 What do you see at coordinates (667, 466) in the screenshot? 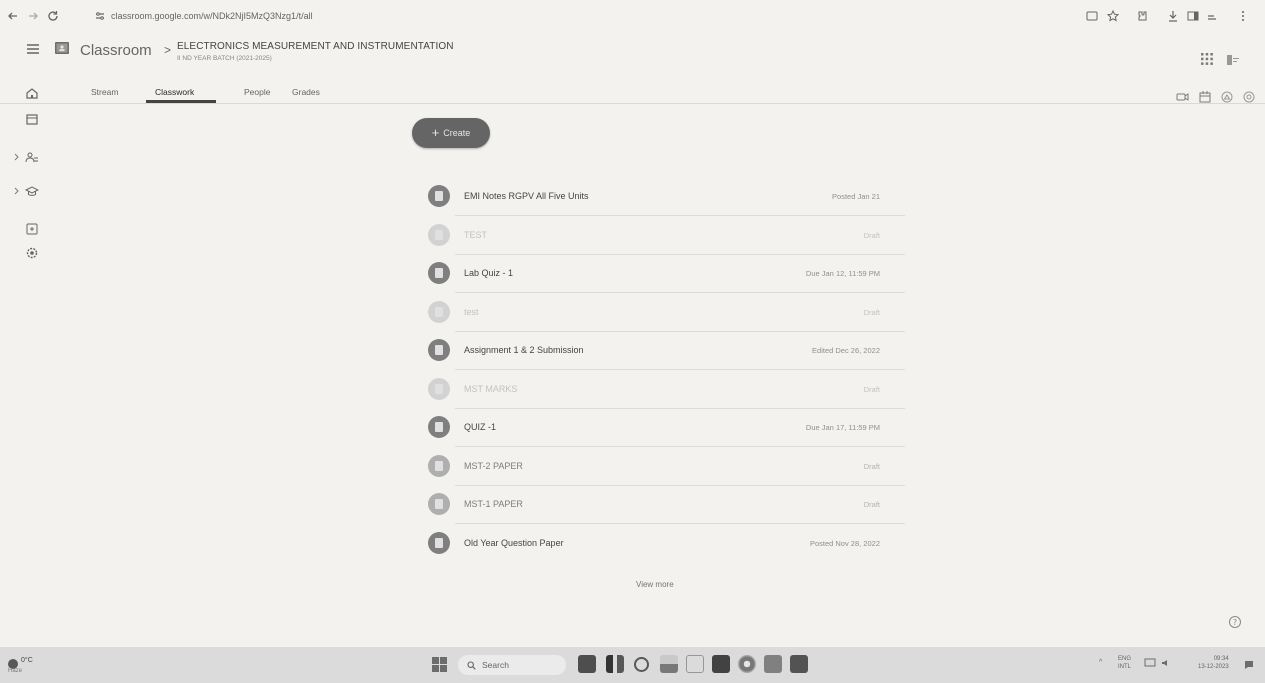
I see `classwork-item: MST-2 PAPER Draft` at bounding box center [667, 466].